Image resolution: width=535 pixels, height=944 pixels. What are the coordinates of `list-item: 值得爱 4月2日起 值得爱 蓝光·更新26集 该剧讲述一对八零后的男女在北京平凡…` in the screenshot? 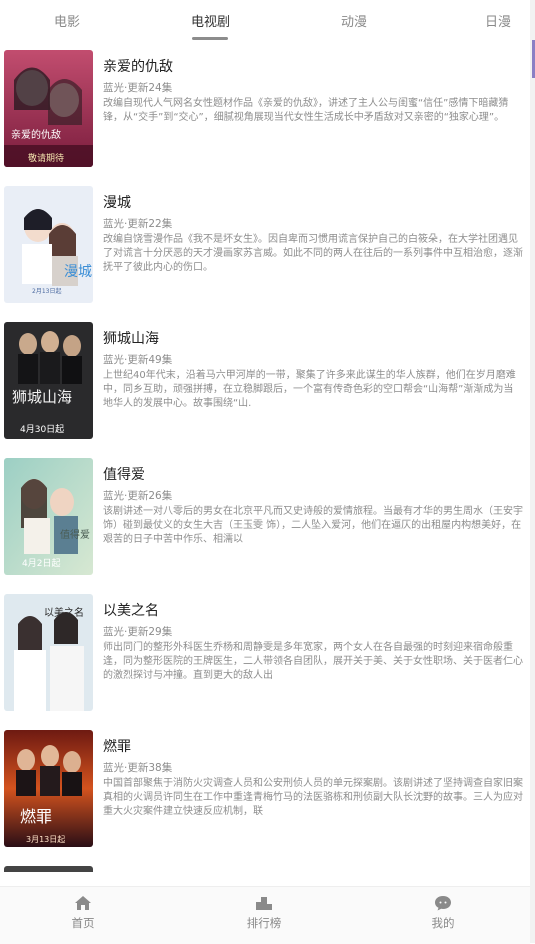 It's located at (265, 518).